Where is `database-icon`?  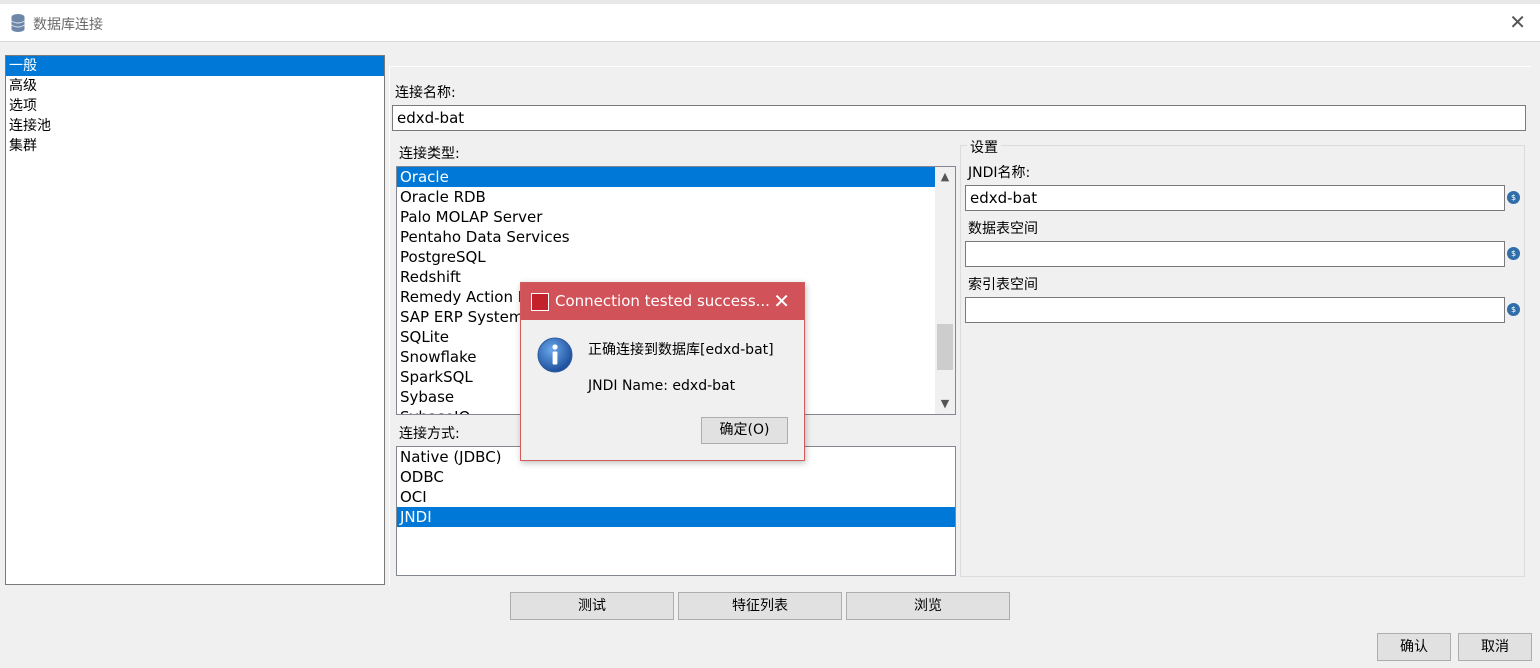 database-icon is located at coordinates (18, 23).